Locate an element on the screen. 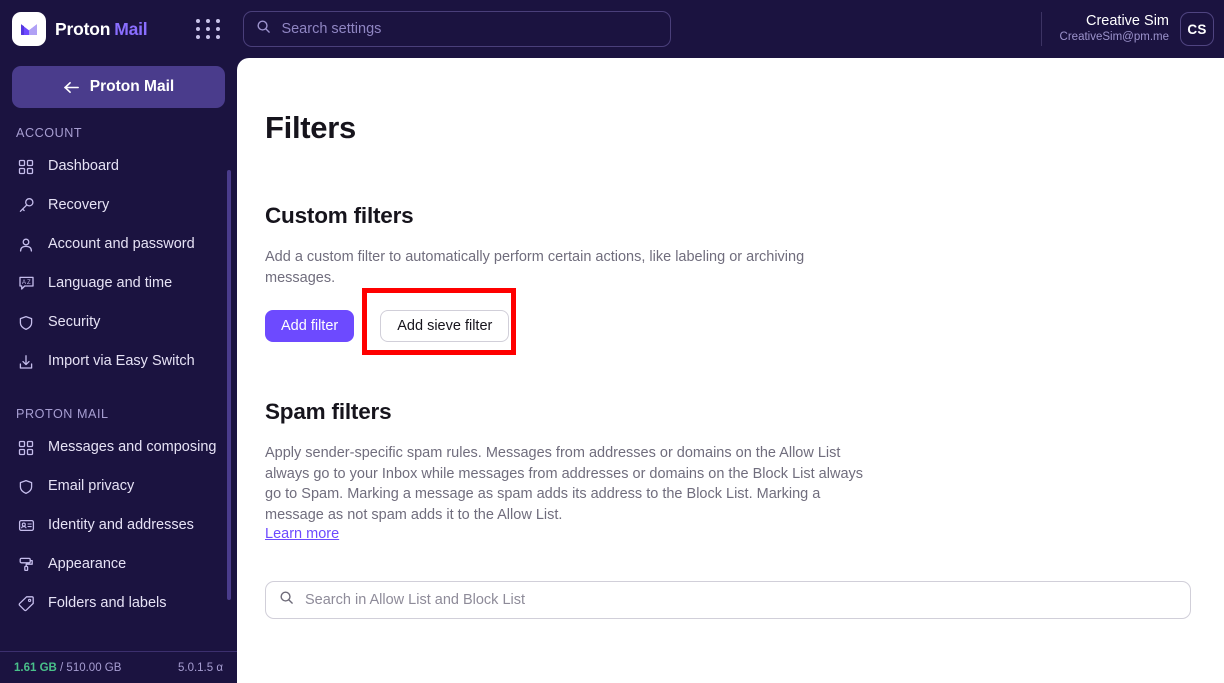 The height and width of the screenshot is (683, 1224). key-icon is located at coordinates (26, 206).